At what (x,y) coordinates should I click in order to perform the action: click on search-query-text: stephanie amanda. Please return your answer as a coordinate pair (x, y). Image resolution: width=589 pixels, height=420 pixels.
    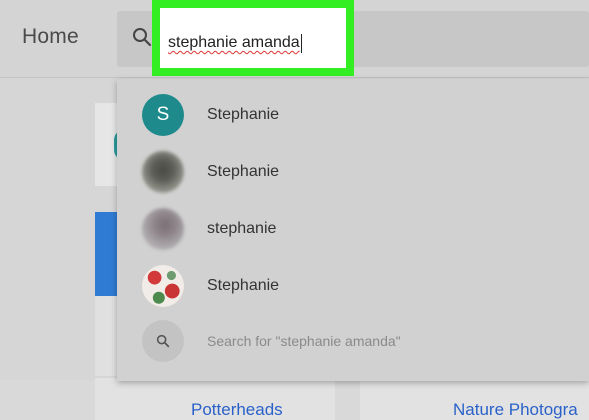
    Looking at the image, I should click on (234, 42).